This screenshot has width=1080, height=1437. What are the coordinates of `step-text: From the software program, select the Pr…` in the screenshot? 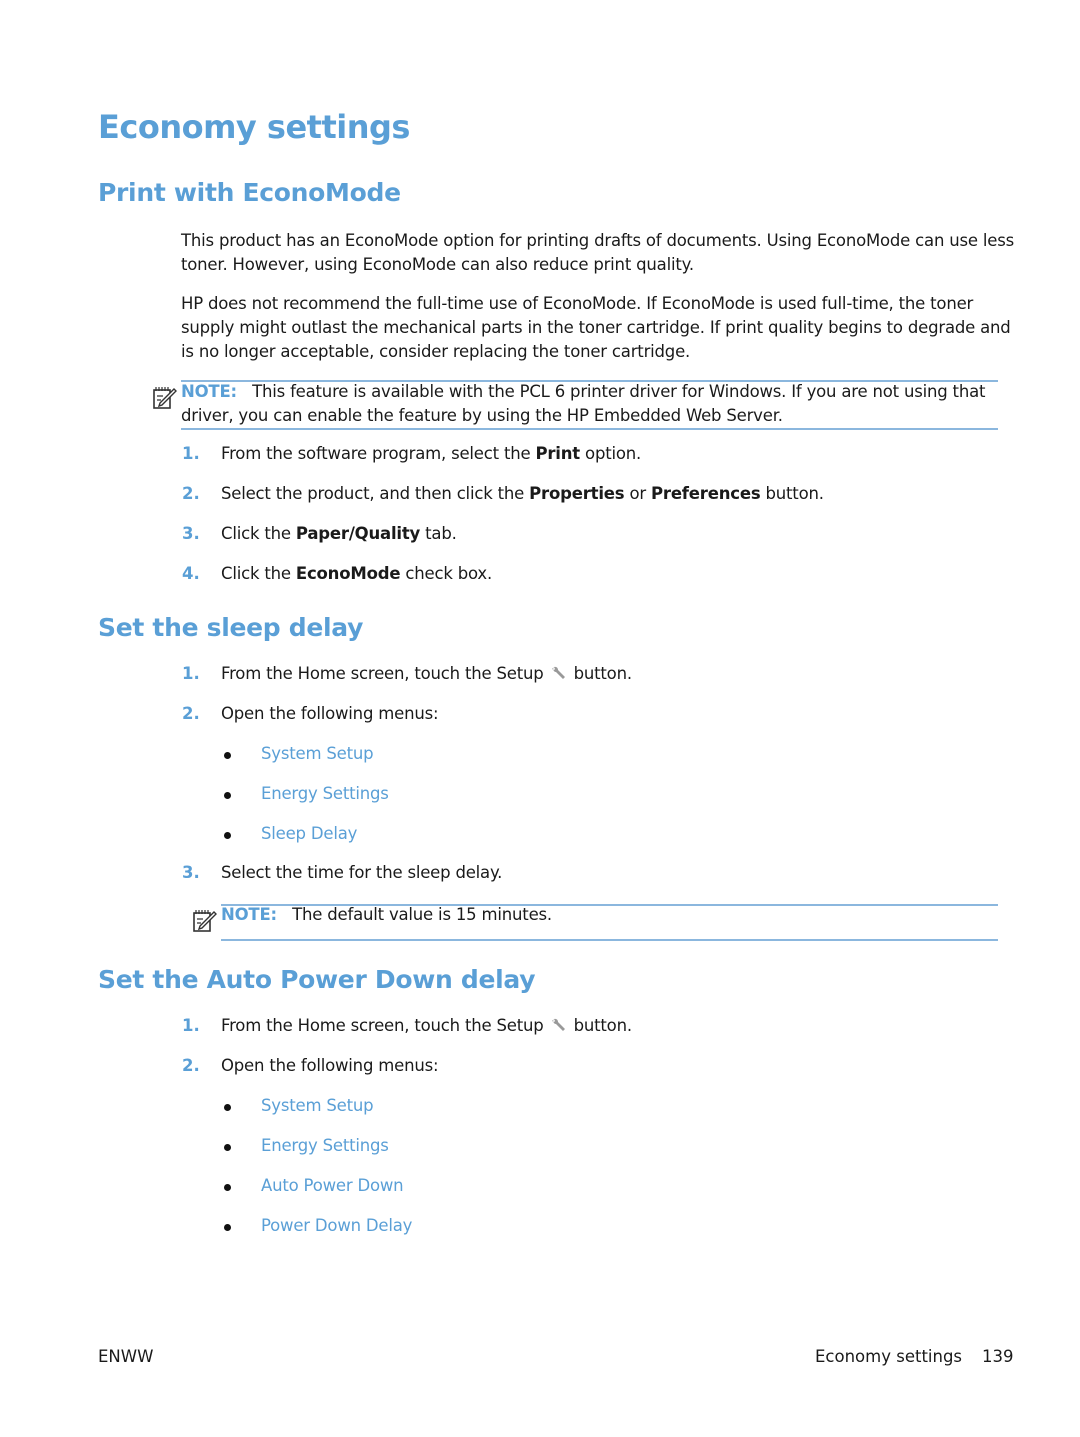 It's located at (431, 453).